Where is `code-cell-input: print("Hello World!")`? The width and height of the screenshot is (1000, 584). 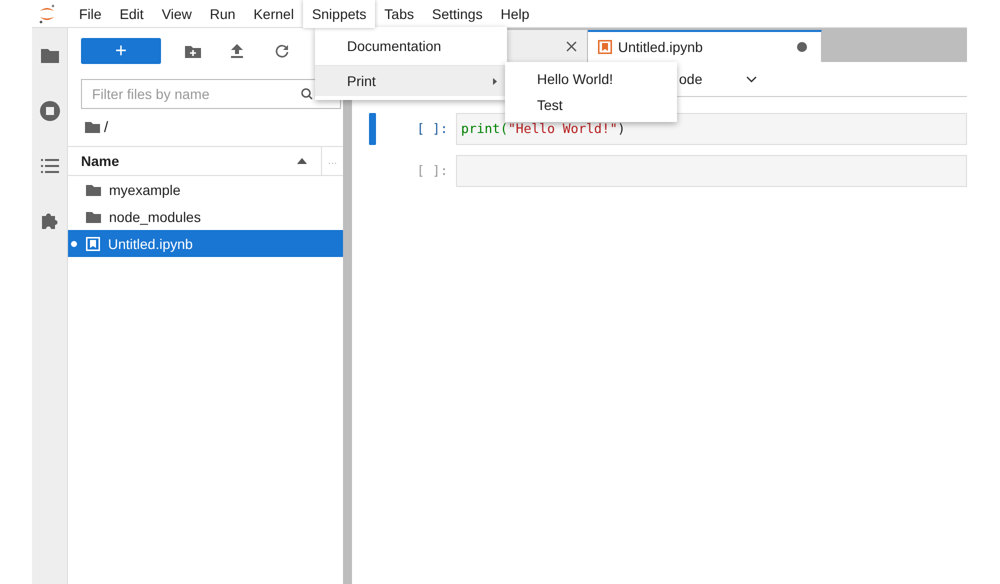 code-cell-input: print("Hello World!") is located at coordinates (711, 129).